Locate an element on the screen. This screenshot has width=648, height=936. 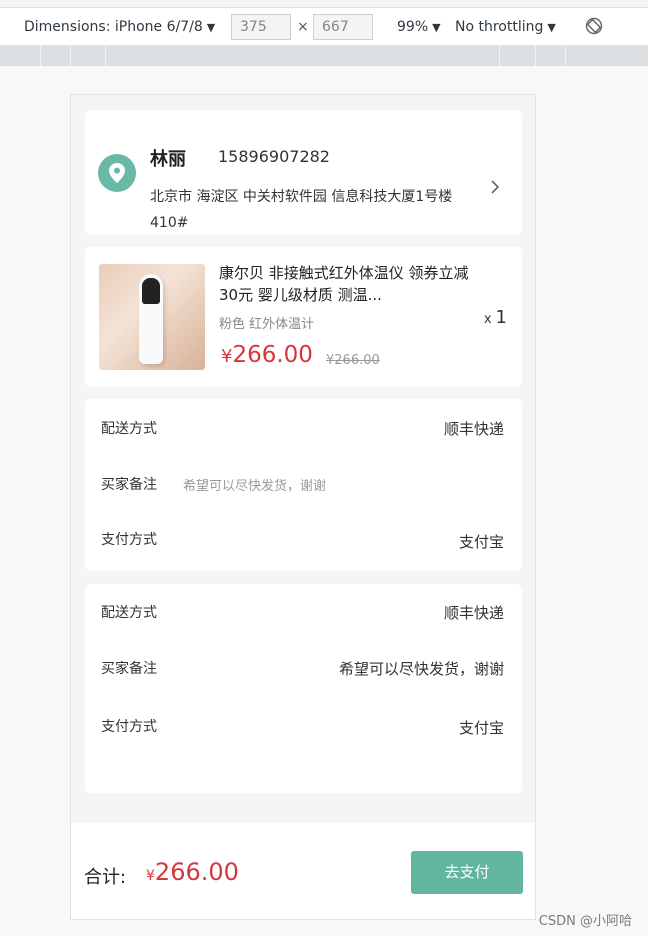
product-price: ¥266.00 is located at coordinates (267, 355).